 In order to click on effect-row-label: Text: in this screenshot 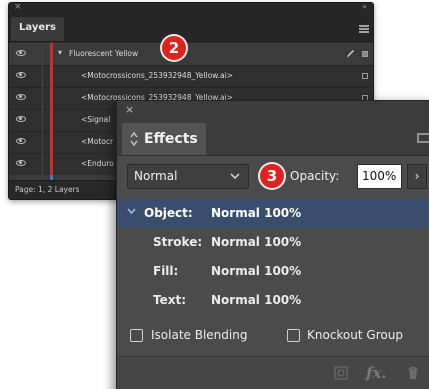, I will do `click(170, 300)`.